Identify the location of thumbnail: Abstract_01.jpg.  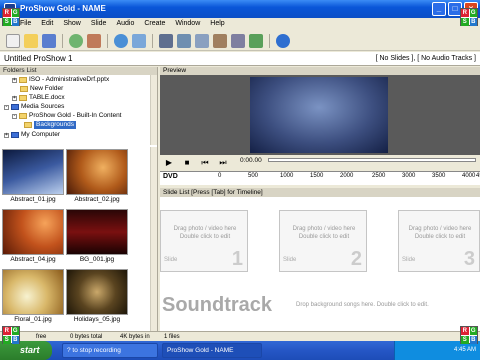
(33, 177).